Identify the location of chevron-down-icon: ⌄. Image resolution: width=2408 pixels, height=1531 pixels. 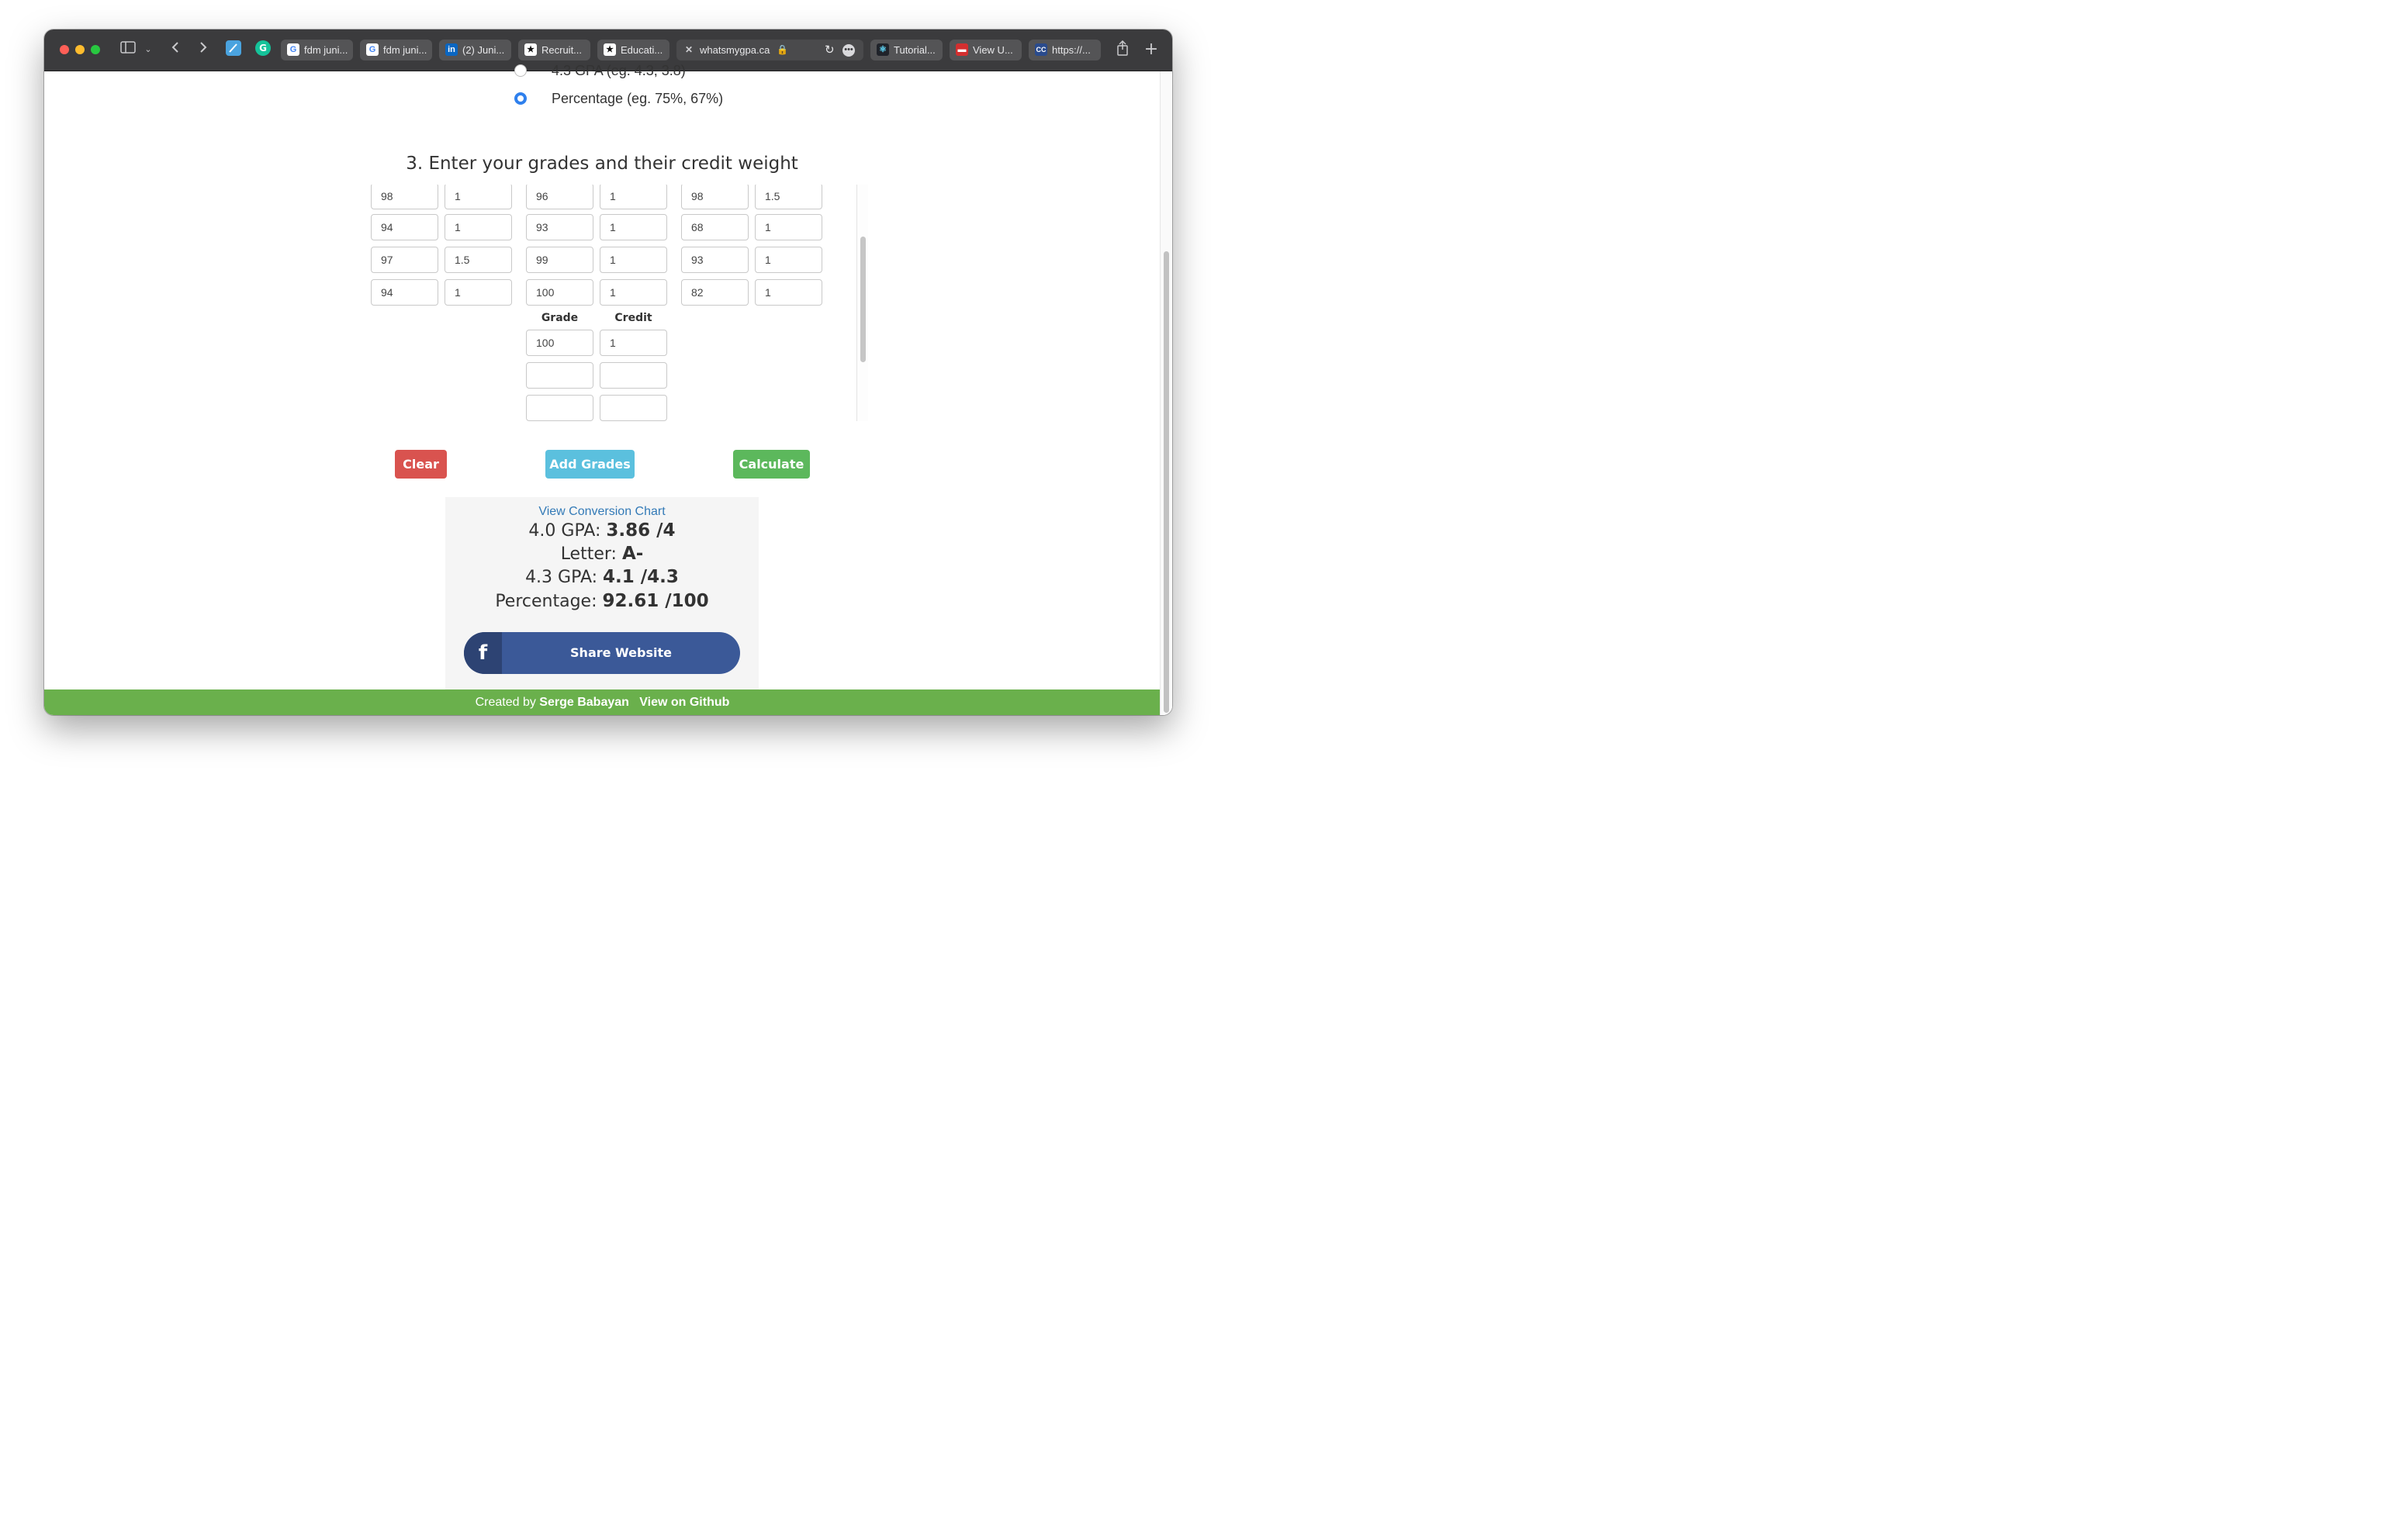
(148, 49).